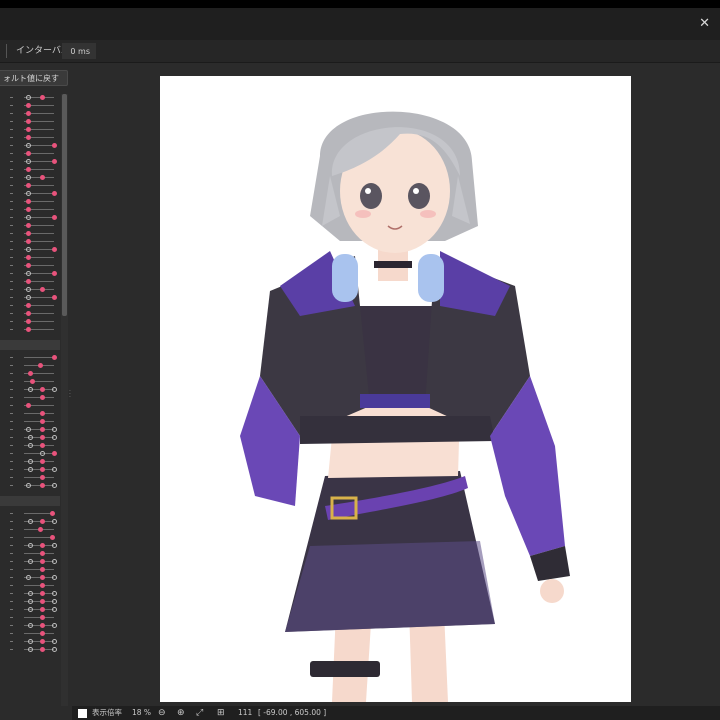  Describe the element at coordinates (162, 713) in the screenshot. I see `zoom-out-icon: ⊖` at that location.